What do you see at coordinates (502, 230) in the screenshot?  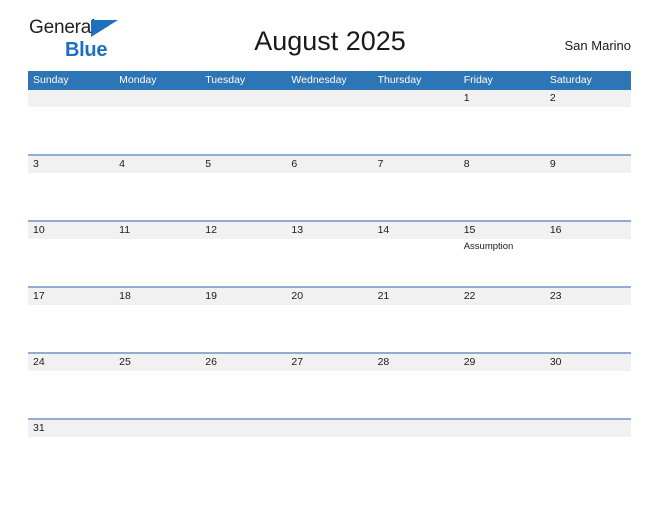 I see `day-cell: 15` at bounding box center [502, 230].